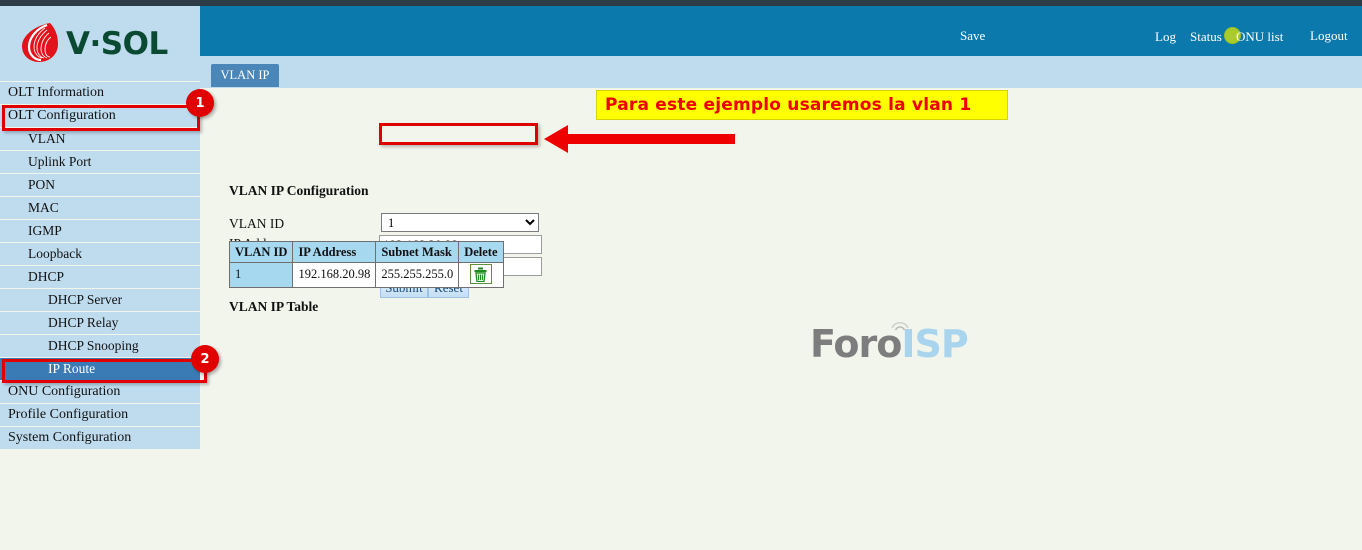  Describe the element at coordinates (205, 359) in the screenshot. I see `step-badge-2: 2` at that location.